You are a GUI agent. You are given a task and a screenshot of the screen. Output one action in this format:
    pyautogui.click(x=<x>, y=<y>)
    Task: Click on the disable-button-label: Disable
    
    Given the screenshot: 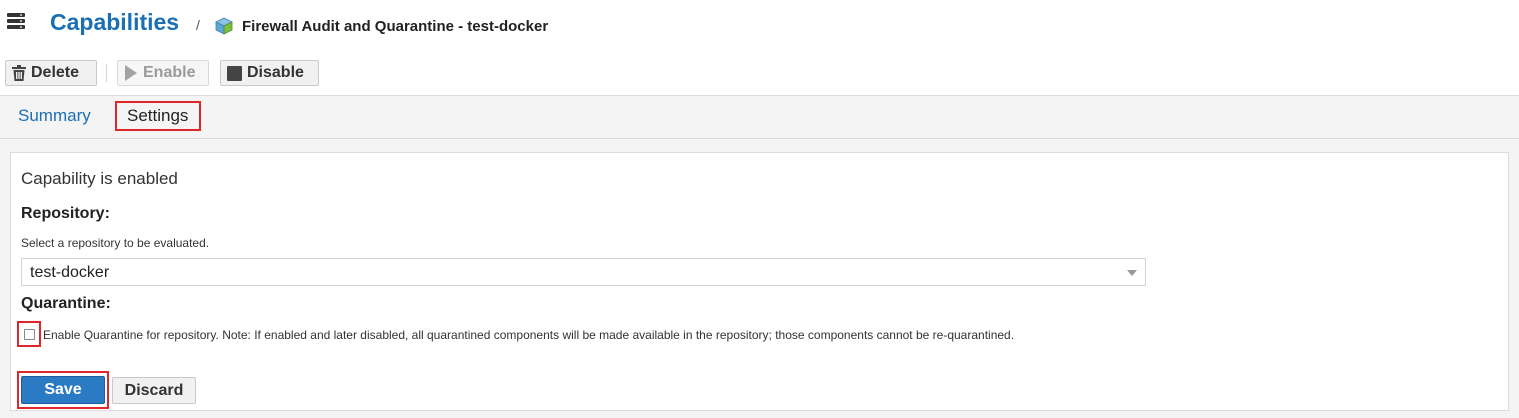 What is the action you would take?
    pyautogui.click(x=275, y=72)
    